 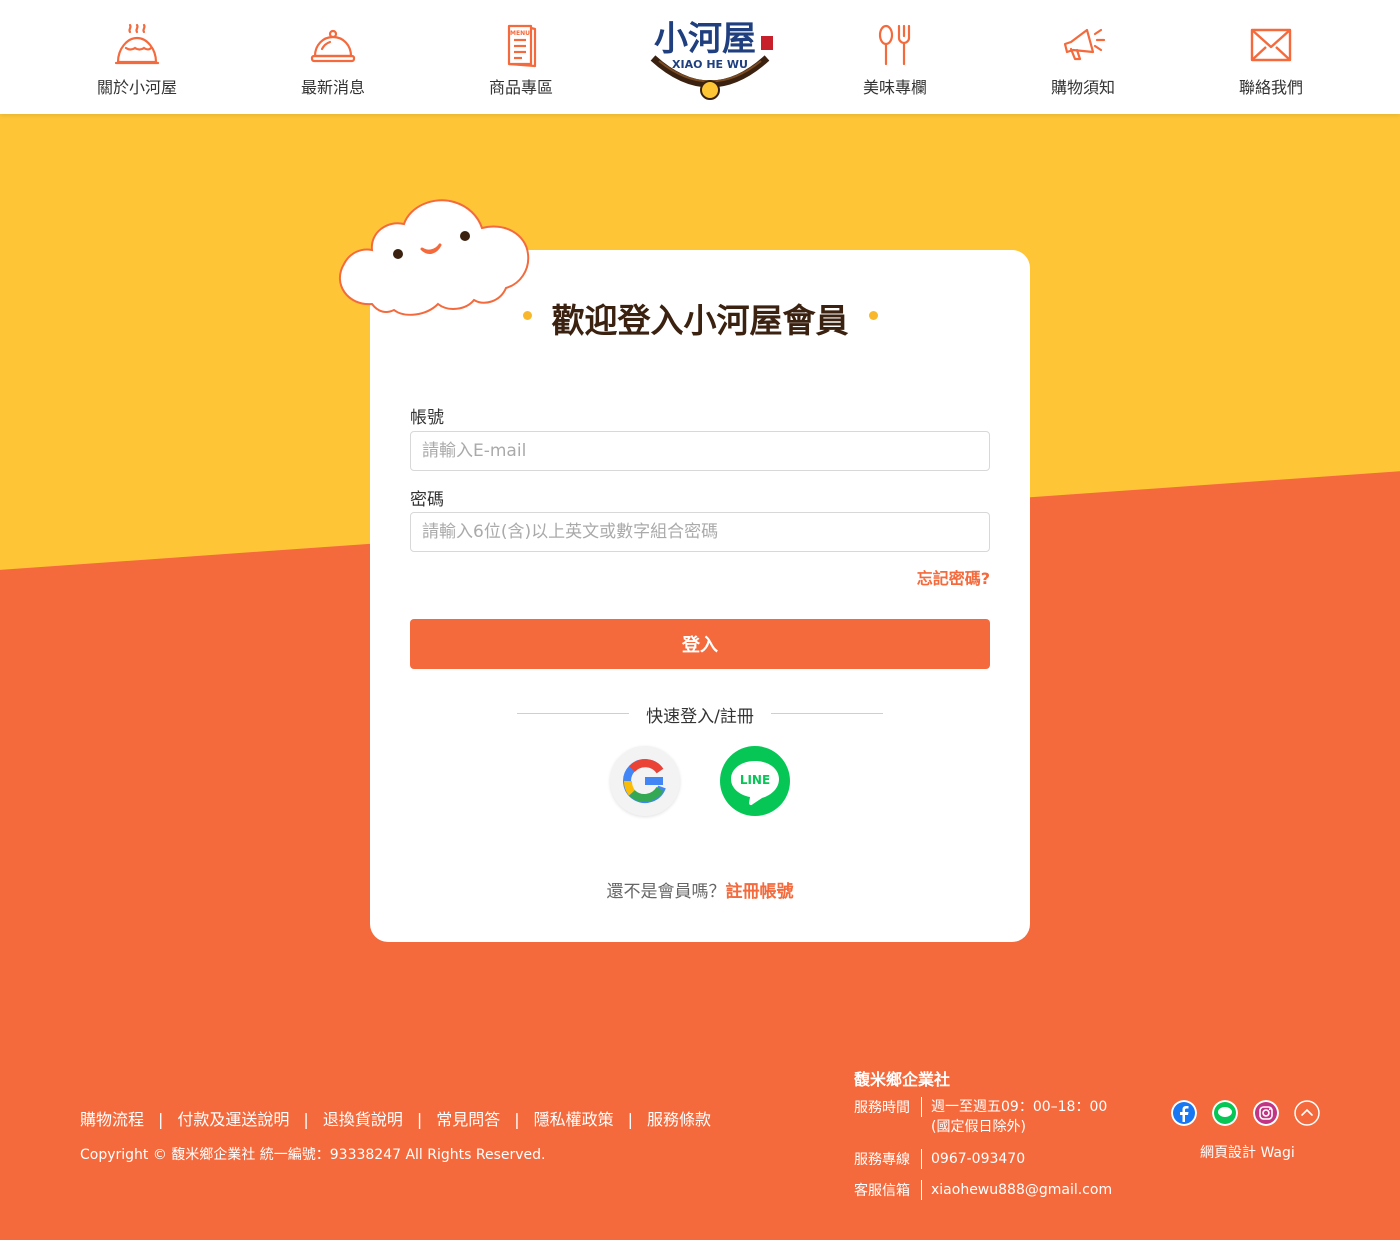 What do you see at coordinates (1084, 44) in the screenshot?
I see `megaphone-icon` at bounding box center [1084, 44].